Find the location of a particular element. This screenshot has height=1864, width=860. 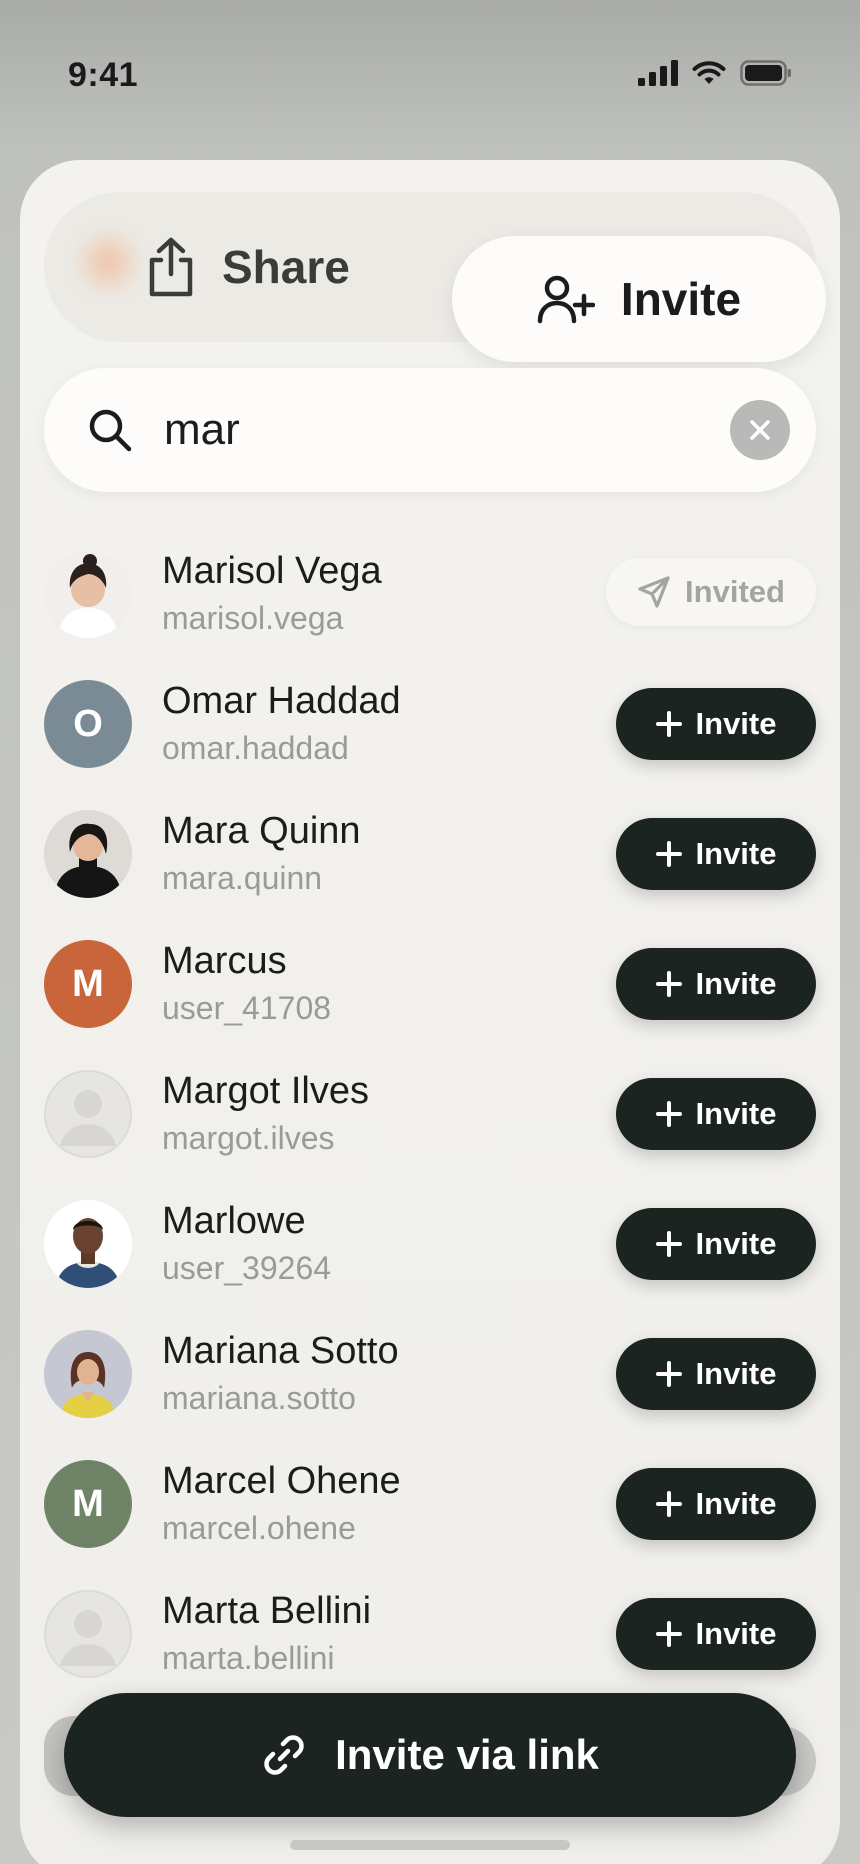

list-item: O Omar Haddad omar.haddad Invite is located at coordinates (430, 725).